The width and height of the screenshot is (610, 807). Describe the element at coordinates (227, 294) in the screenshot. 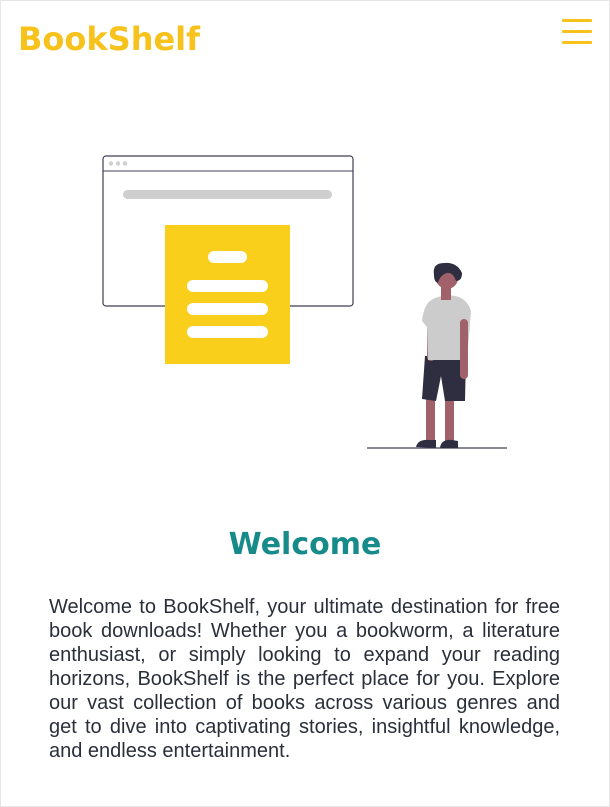

I see `document-card-graphic` at that location.